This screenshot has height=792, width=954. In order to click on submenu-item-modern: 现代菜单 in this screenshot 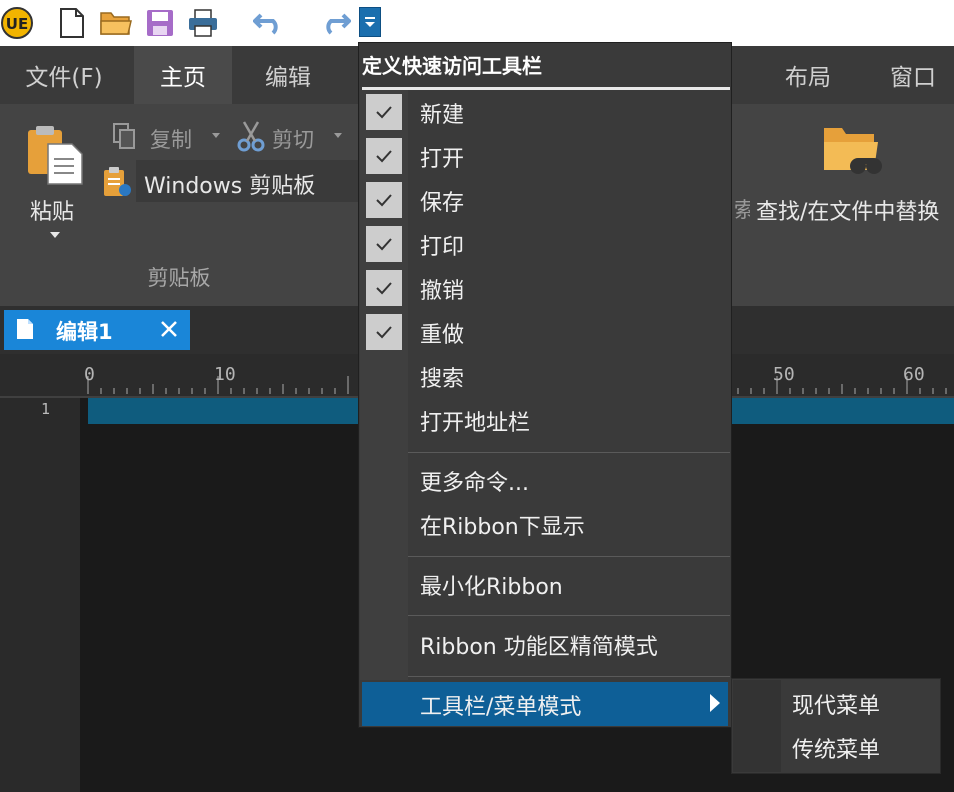, I will do `click(836, 704)`.